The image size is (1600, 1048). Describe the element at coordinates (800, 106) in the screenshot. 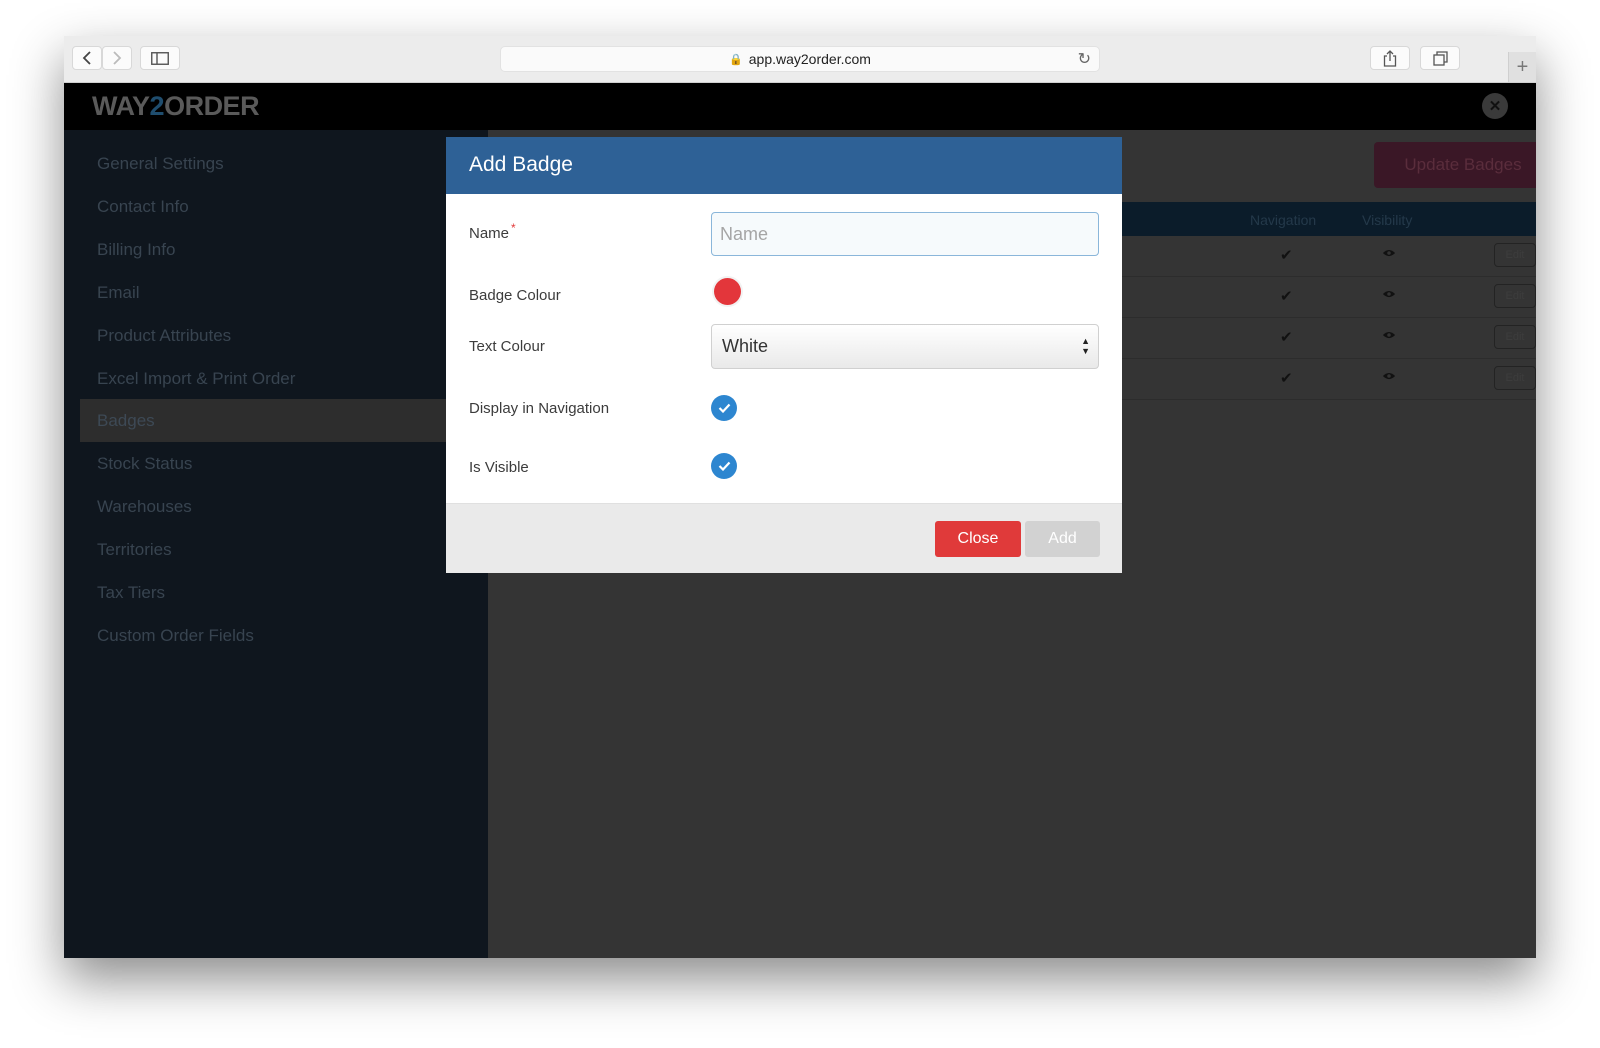

I see `app-header: WAY2ORDER ✕` at that location.